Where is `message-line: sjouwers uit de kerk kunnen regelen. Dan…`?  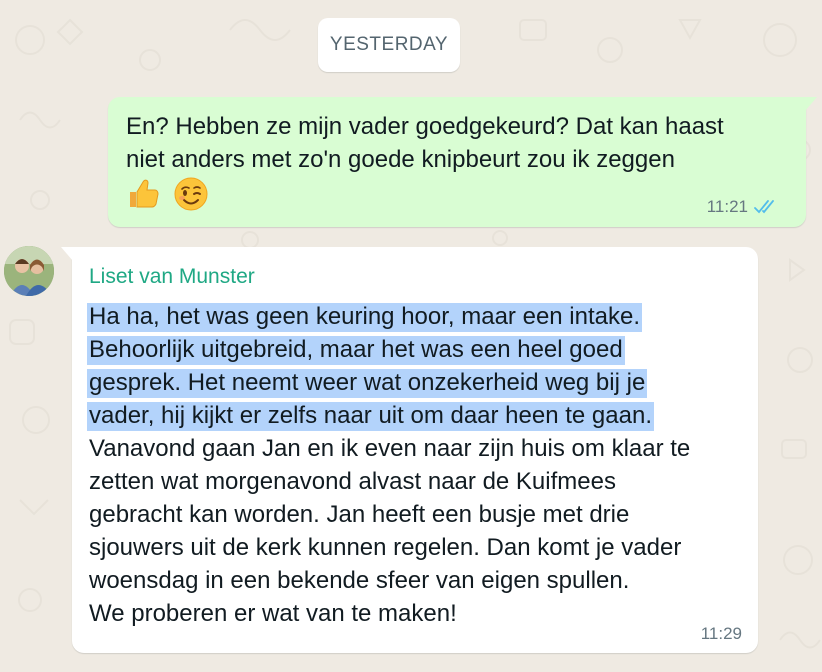 message-line: sjouwers uit de kerk kunnen regelen. Dan… is located at coordinates (385, 547).